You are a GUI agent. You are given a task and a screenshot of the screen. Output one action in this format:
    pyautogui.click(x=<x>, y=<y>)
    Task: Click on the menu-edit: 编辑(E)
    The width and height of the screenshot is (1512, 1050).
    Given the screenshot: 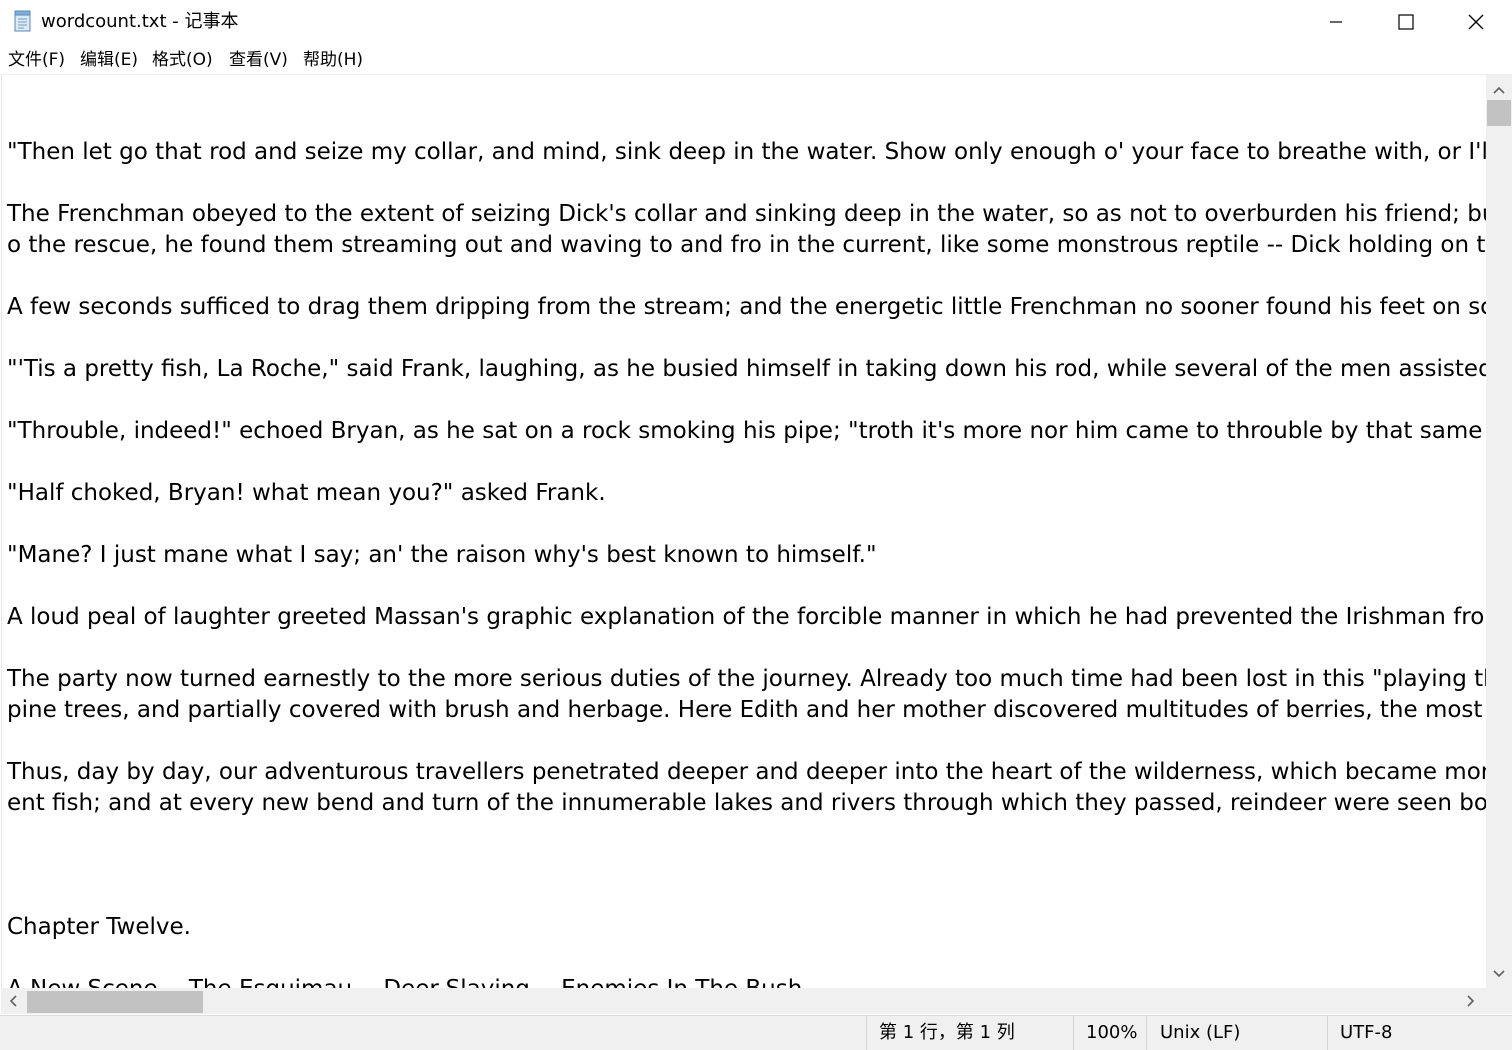 What is the action you would take?
    pyautogui.click(x=109, y=60)
    